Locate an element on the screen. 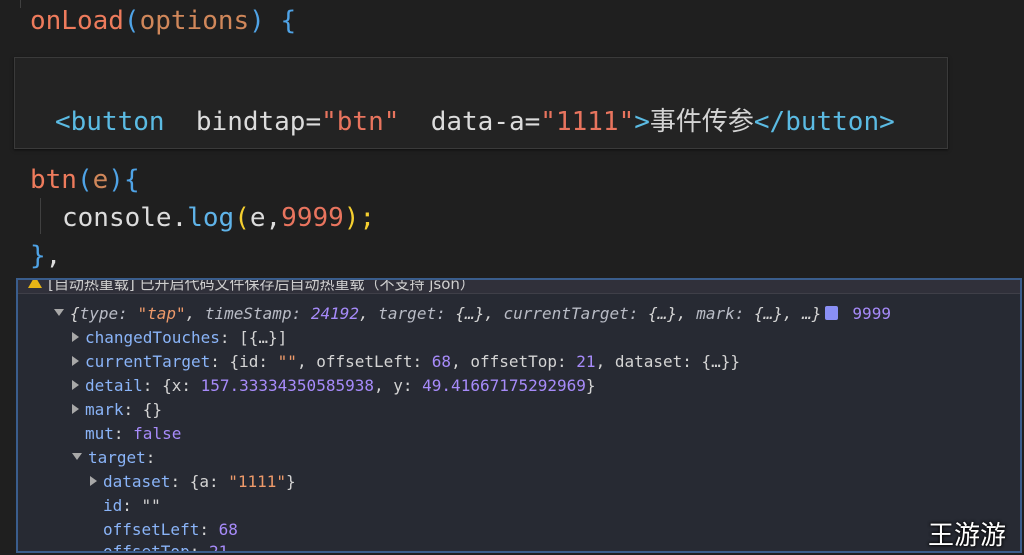 Image resolution: width=1024 pixels, height=555 pixels. function-name: onLoad is located at coordinates (77, 21).